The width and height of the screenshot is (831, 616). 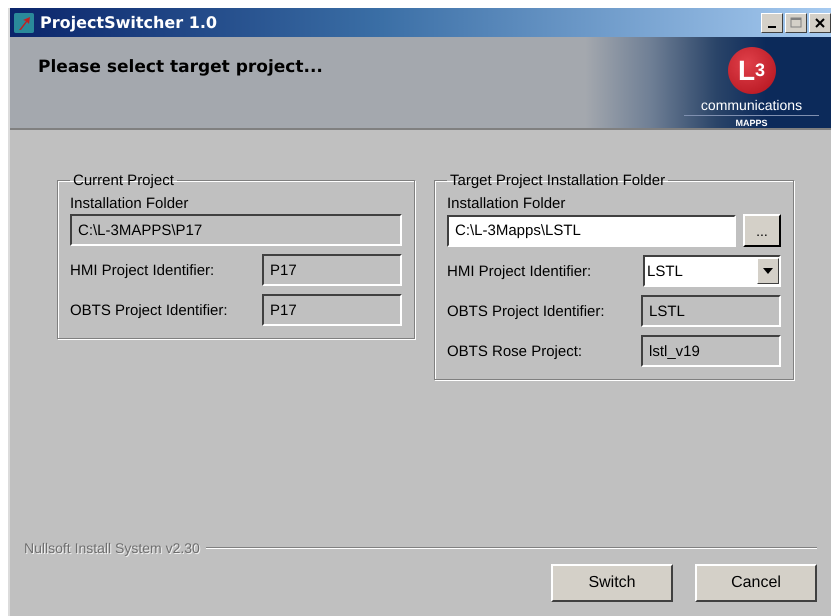 I want to click on app-icon, so click(x=24, y=22).